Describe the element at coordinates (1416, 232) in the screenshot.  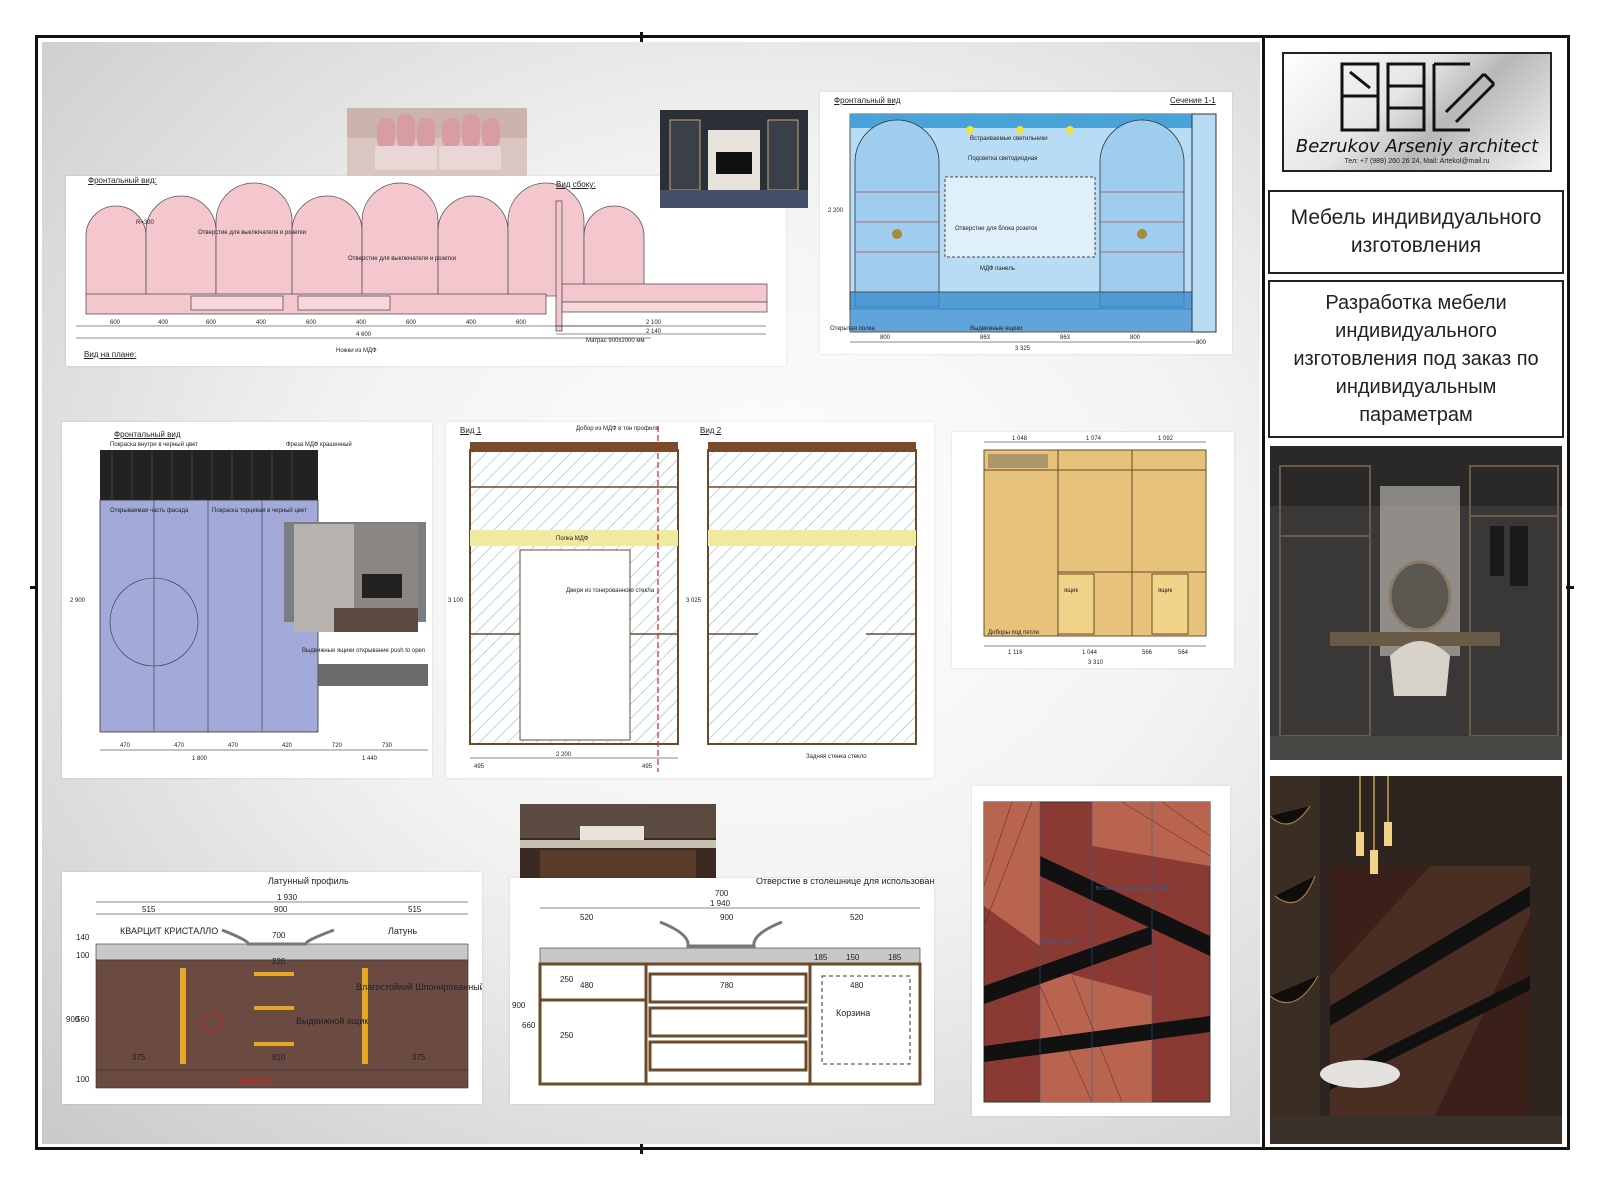
I see `title-box: Мебель индивидуального изготовления` at that location.